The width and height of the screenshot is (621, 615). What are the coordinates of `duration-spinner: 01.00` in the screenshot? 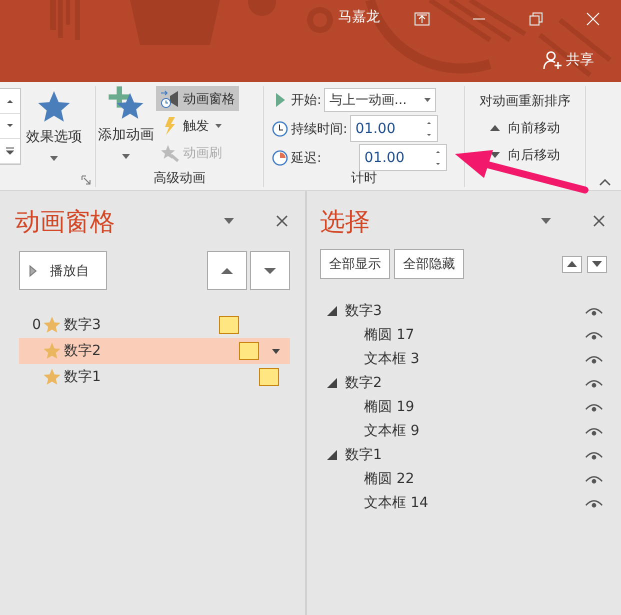 It's located at (394, 128).